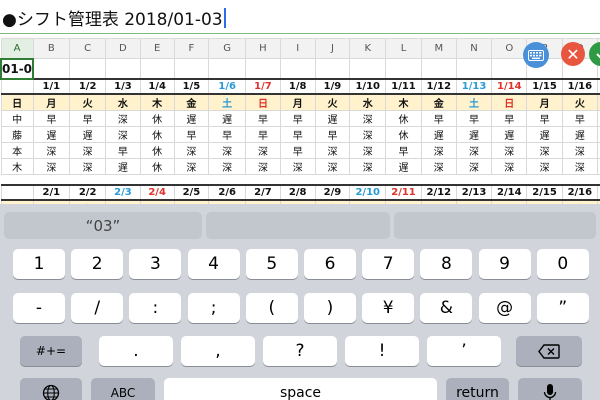 This screenshot has width=600, height=400. I want to click on key-digit: 6, so click(330, 264).